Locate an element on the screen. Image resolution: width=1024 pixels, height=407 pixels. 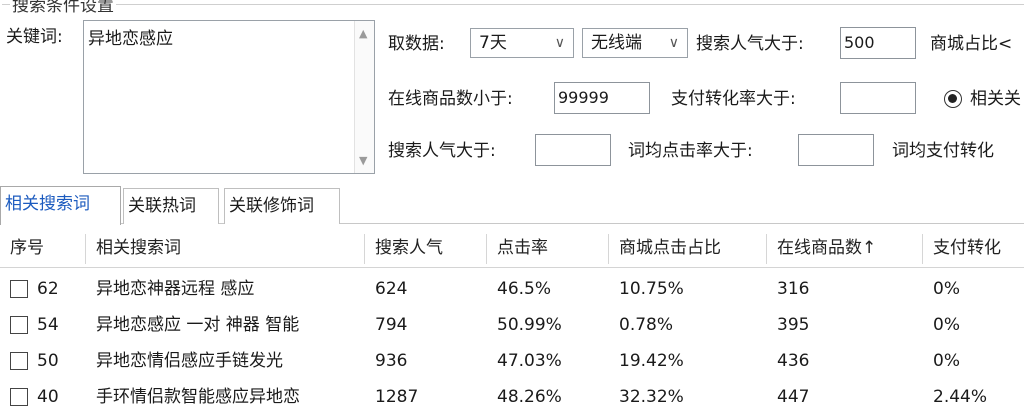
table-row: 50 异地恋情侣感应手链发光 936 47.03% 19.42% 436 0% is located at coordinates (512, 361).